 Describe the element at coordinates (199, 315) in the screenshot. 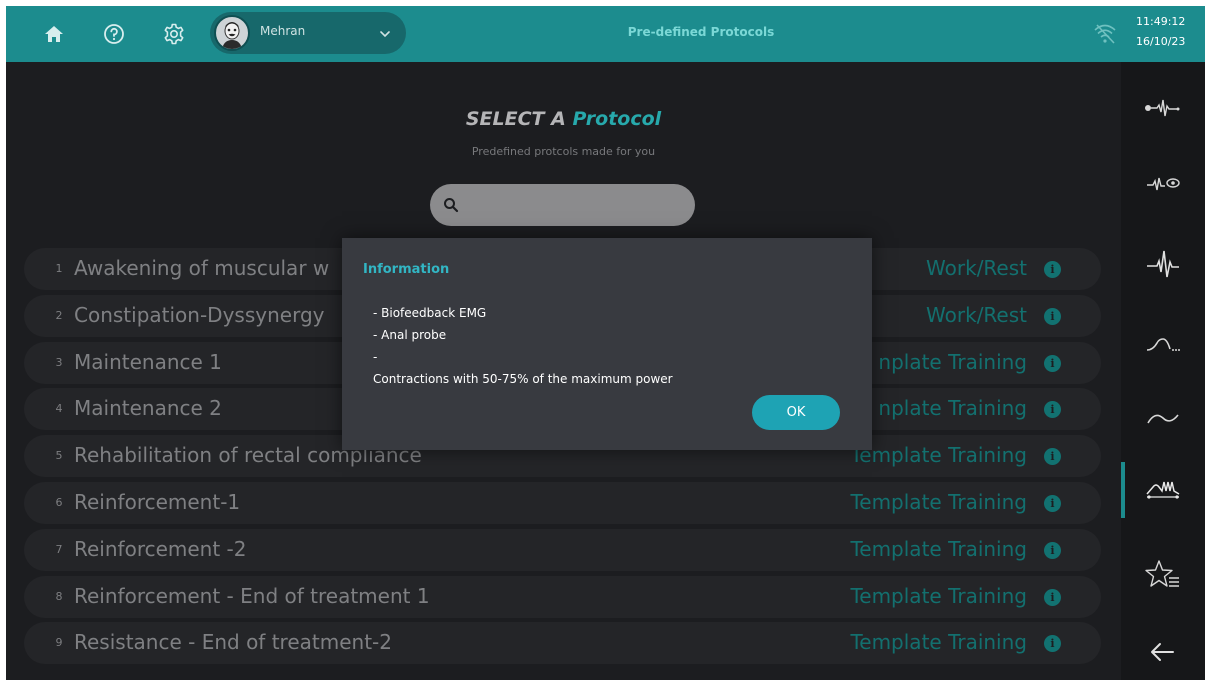

I see `protocol-name: Constipation-Dyssynergy` at that location.